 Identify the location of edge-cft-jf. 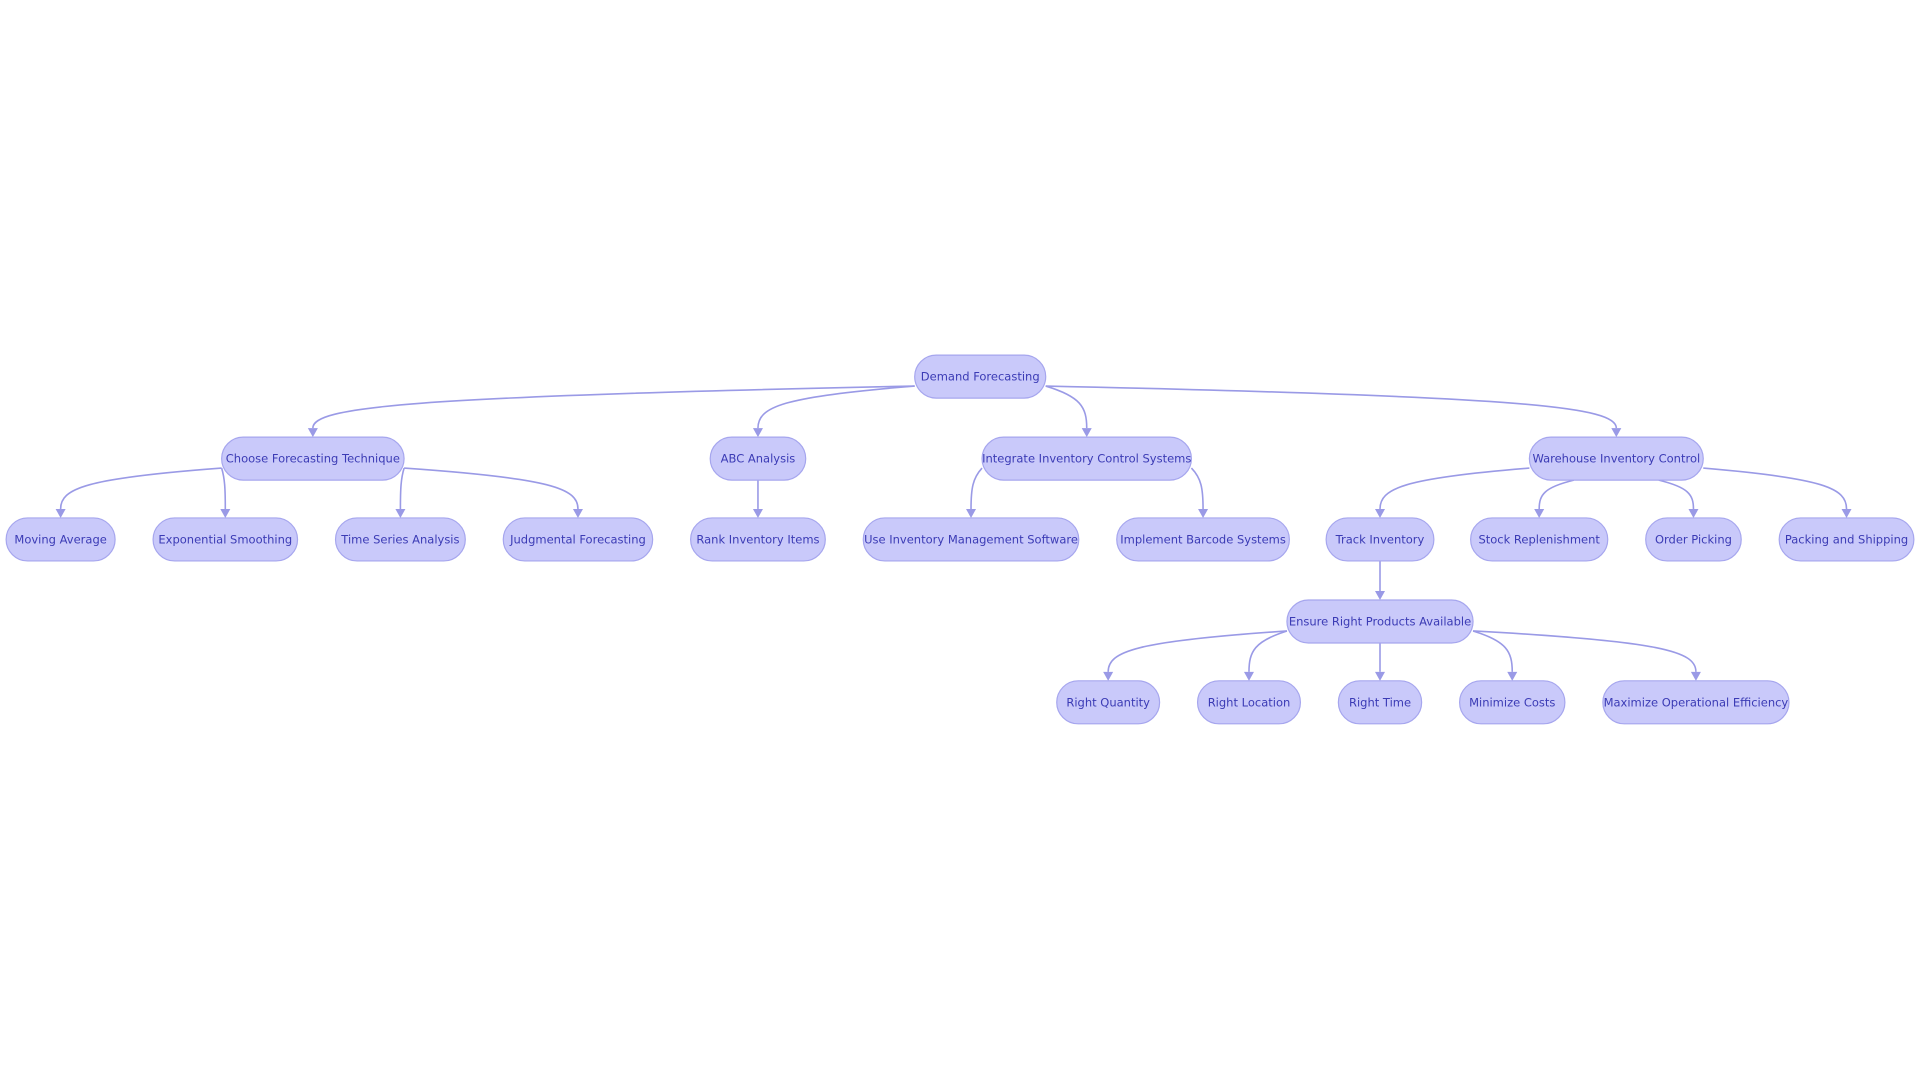
(491, 488).